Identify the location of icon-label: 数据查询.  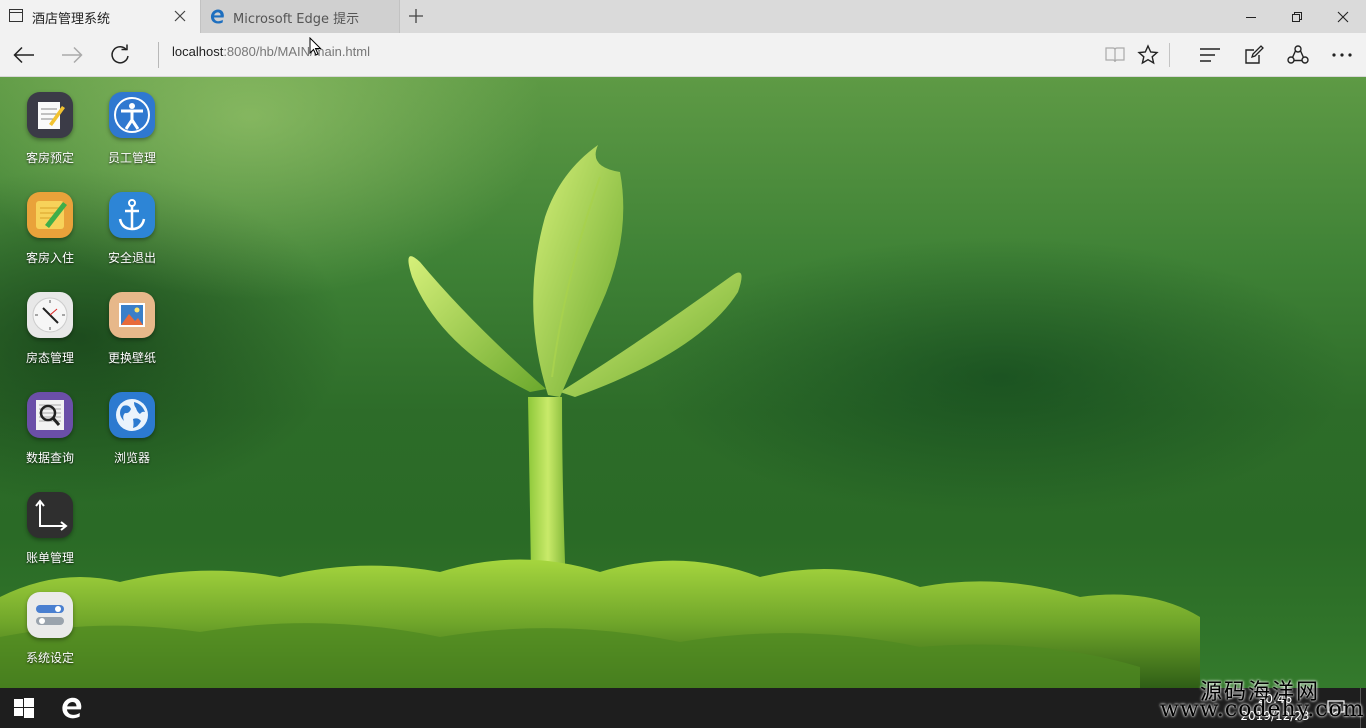
(49, 458).